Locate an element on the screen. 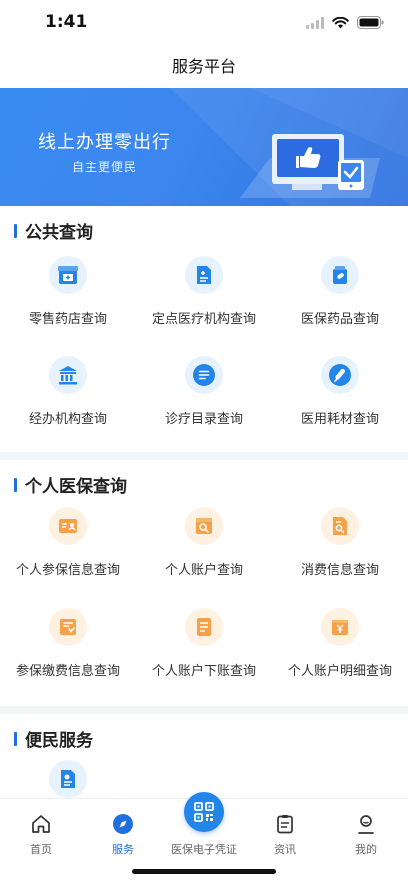 This screenshot has width=408, height=883. grid-item-medical-institution: 定点医疗机构查询 is located at coordinates (204, 291).